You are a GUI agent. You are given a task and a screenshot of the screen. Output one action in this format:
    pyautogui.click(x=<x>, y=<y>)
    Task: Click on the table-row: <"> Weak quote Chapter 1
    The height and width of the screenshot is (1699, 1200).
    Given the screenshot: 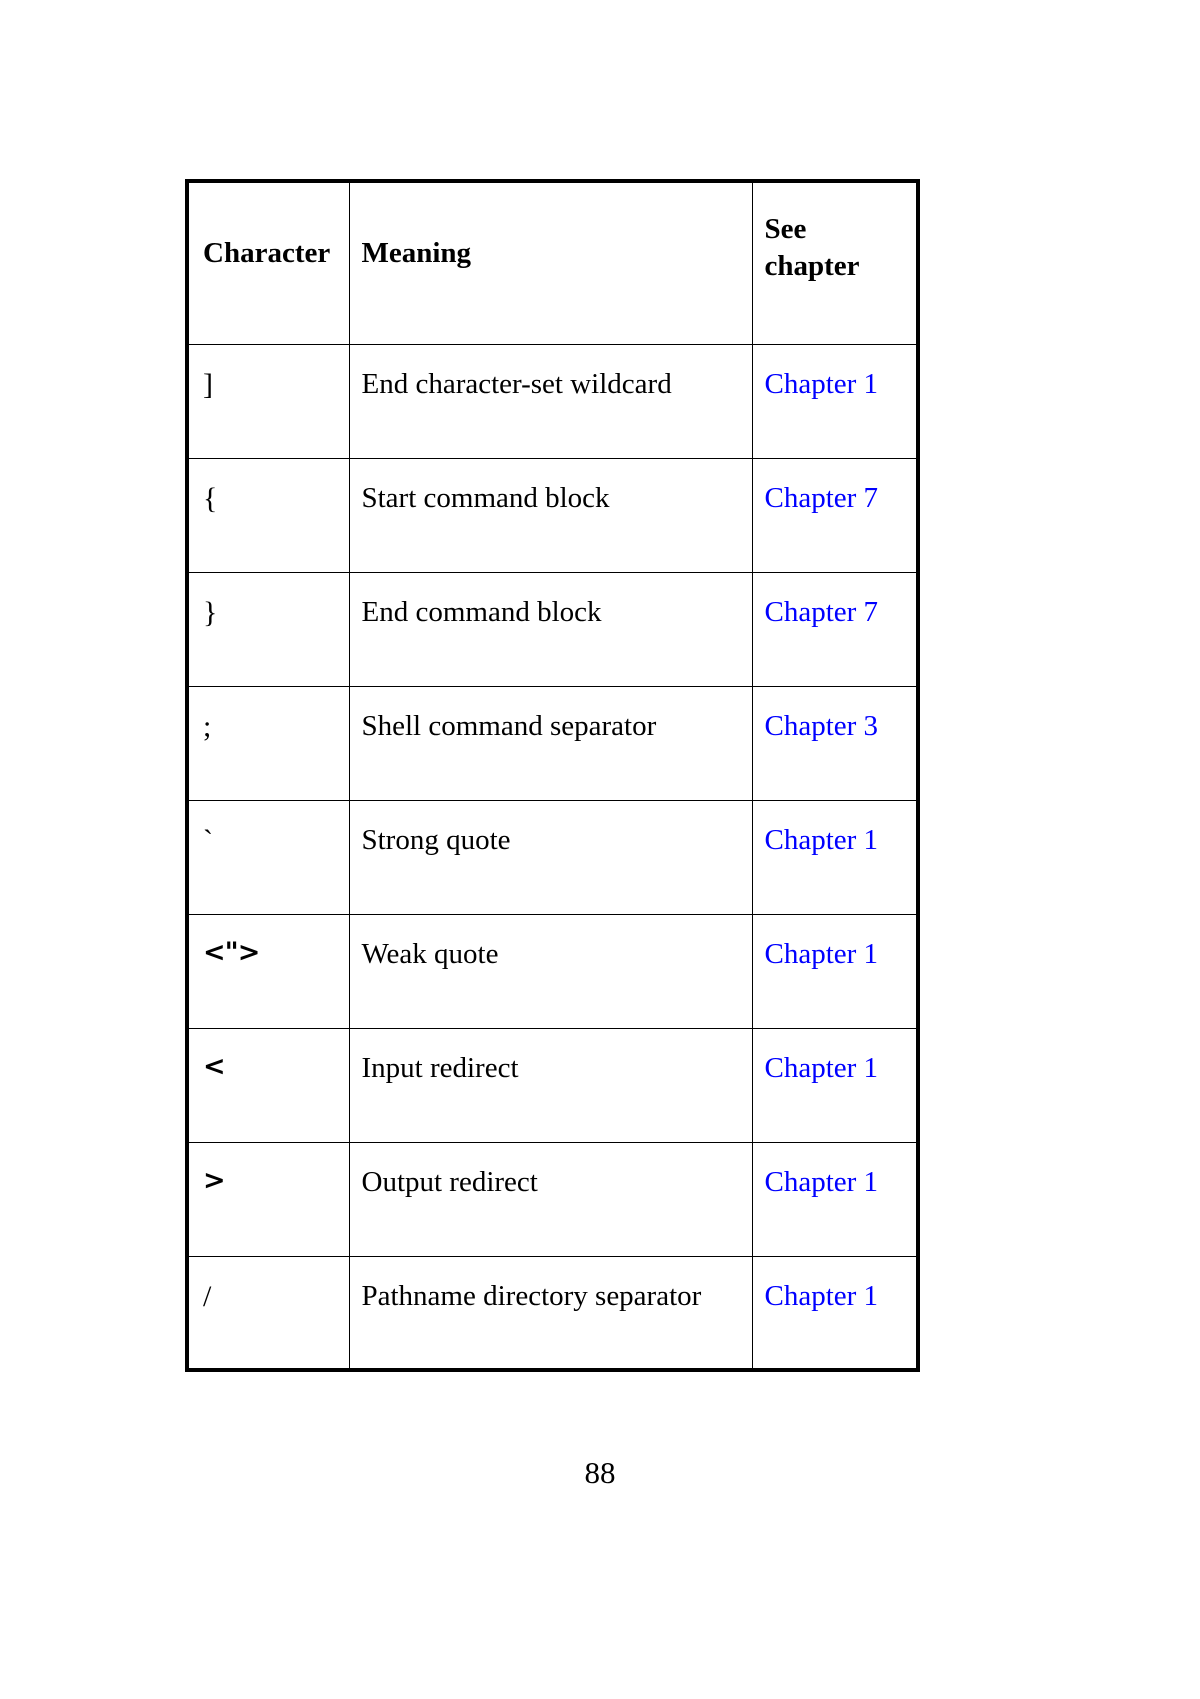 What is the action you would take?
    pyautogui.click(x=552, y=971)
    